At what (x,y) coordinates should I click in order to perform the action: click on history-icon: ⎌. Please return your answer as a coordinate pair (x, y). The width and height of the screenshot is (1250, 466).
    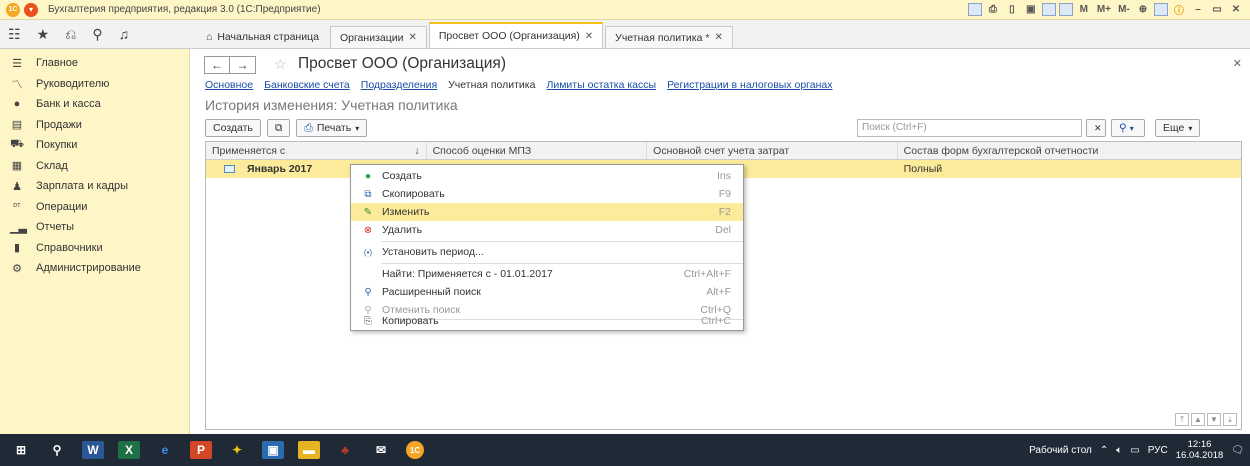
    Looking at the image, I should click on (70, 34).